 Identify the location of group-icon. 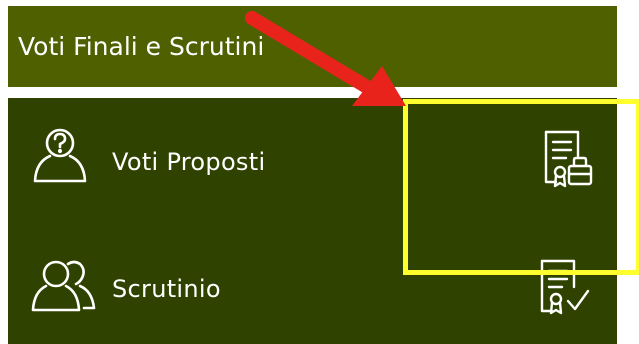
(63, 286).